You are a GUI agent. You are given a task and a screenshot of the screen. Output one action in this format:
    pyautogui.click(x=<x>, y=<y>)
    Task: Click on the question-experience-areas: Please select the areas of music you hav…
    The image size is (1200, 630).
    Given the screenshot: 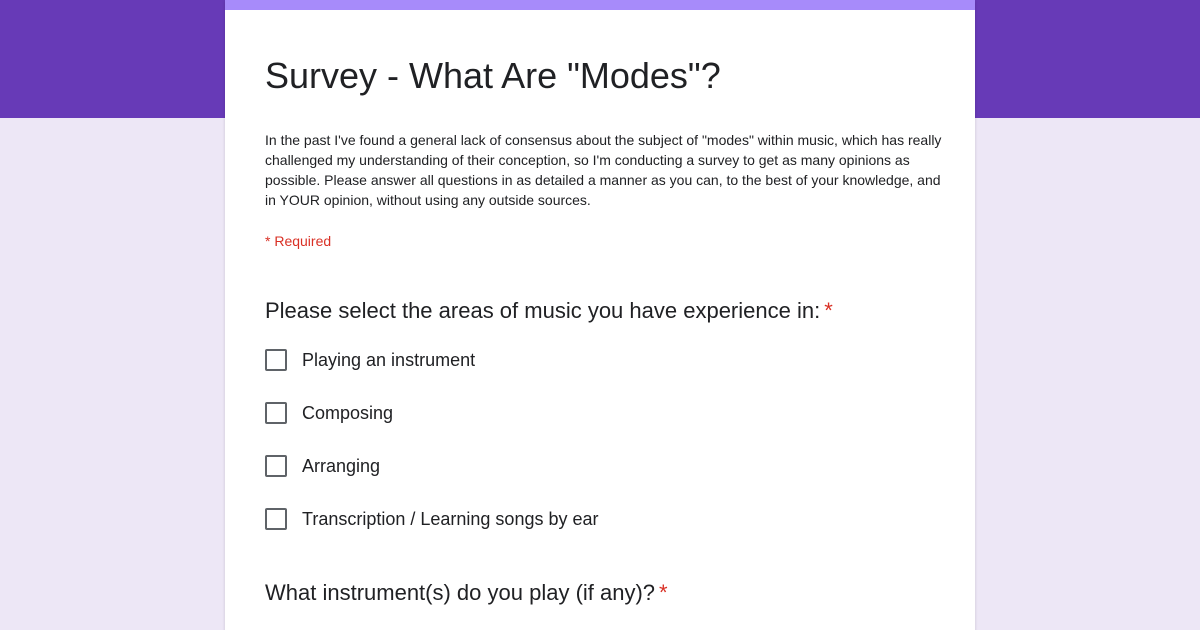 What is the action you would take?
    pyautogui.click(x=549, y=311)
    